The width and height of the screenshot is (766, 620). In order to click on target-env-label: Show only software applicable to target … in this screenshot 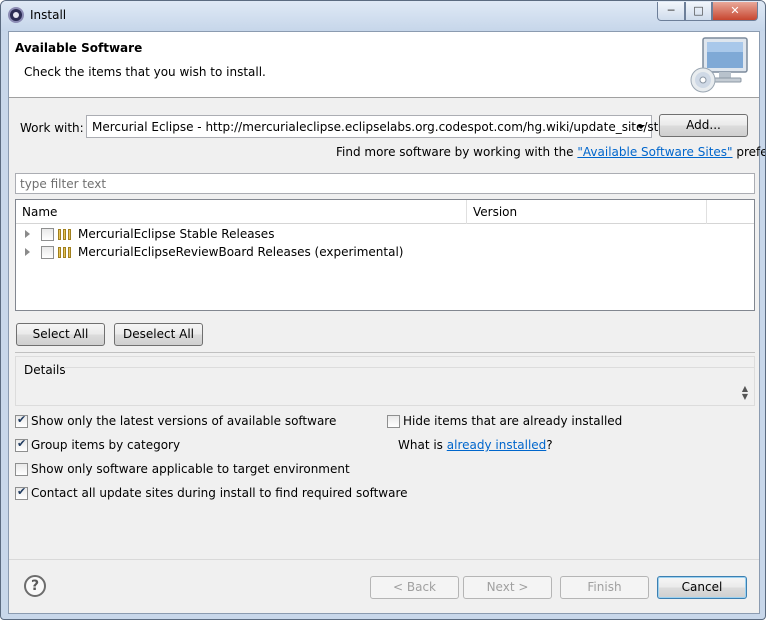, I will do `click(190, 469)`.